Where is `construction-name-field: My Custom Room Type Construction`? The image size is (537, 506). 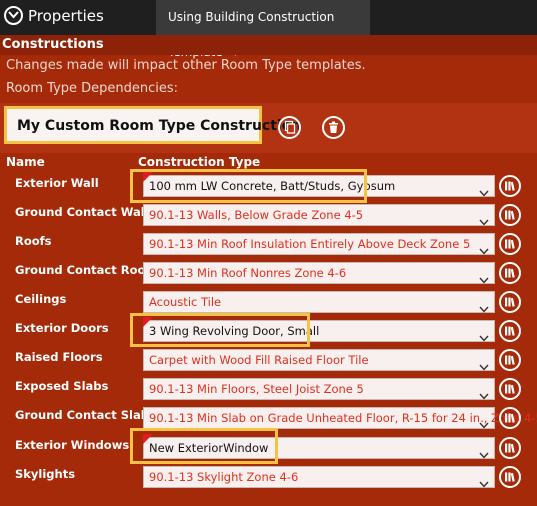
construction-name-field: My Custom Room Type Construction is located at coordinates (152, 125).